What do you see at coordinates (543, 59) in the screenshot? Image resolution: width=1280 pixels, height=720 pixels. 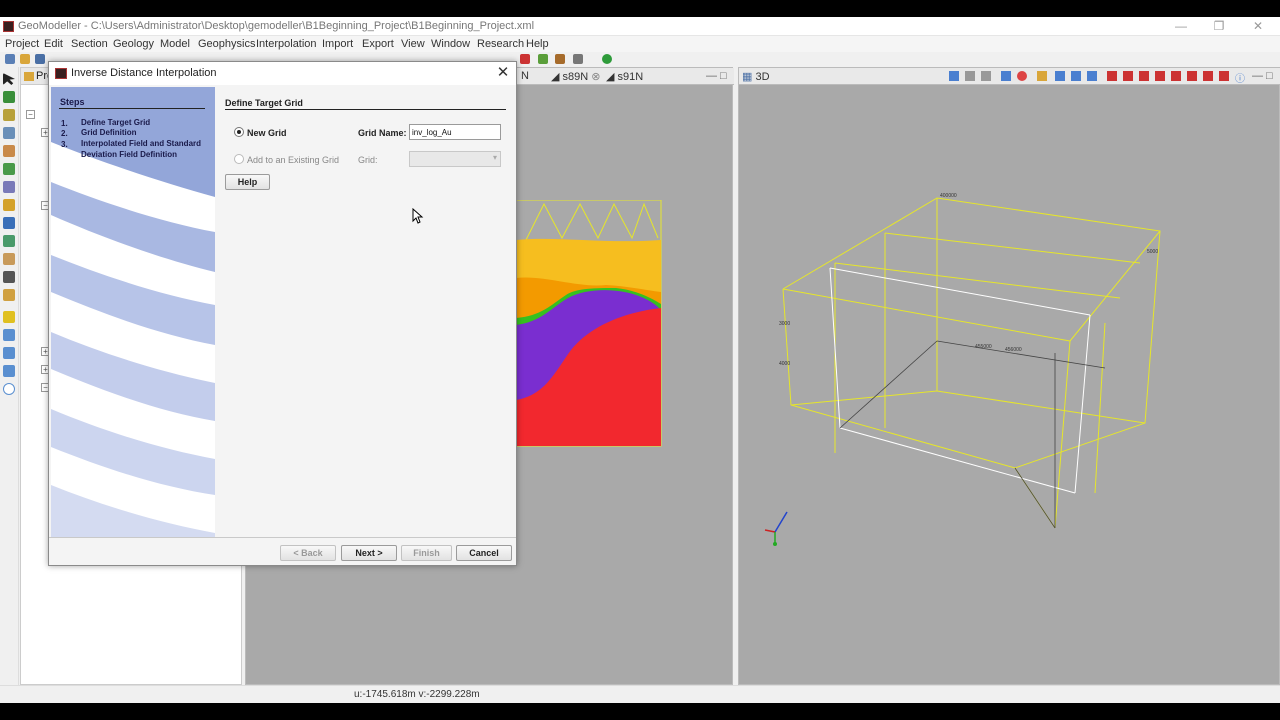 I see `tool-icon-b` at bounding box center [543, 59].